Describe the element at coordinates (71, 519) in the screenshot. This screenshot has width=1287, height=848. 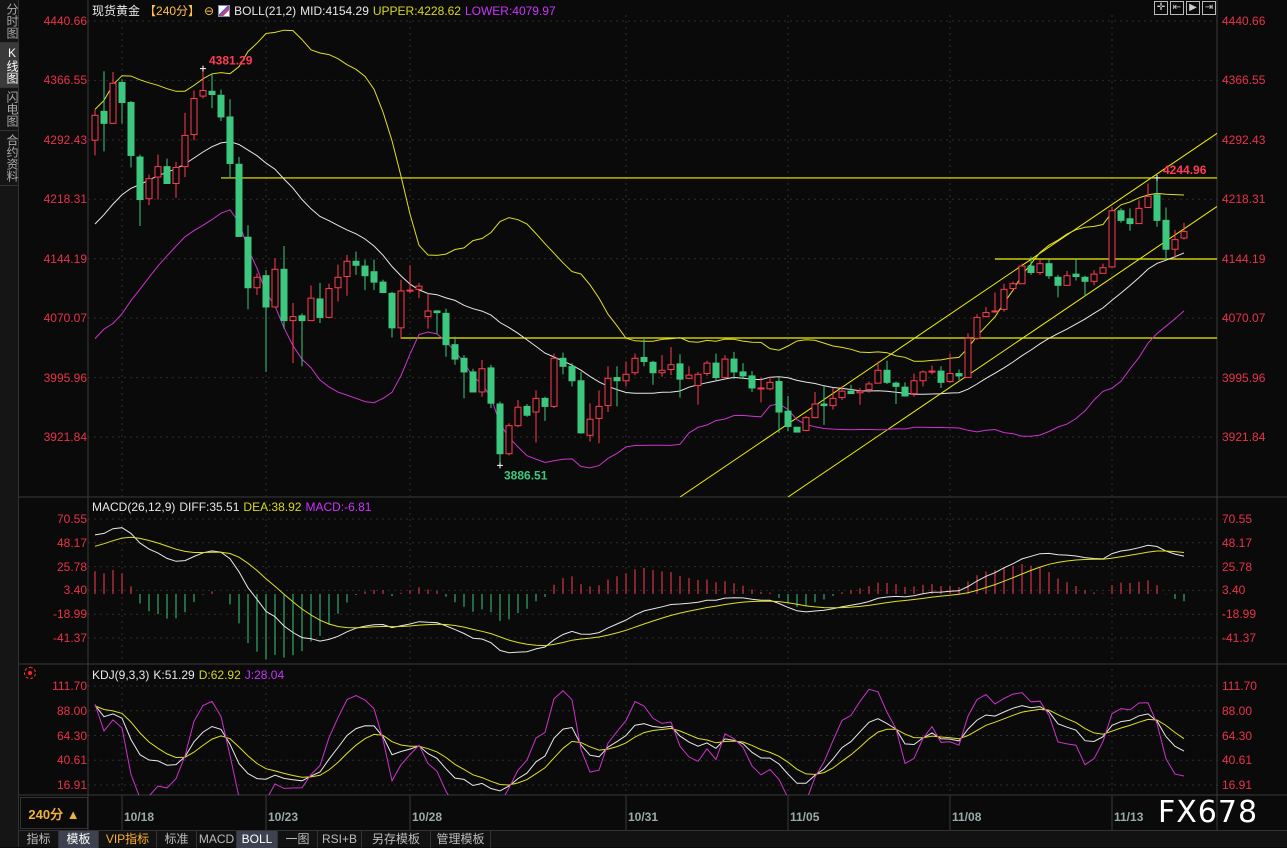
I see `left-axis-label: 70.55` at that location.